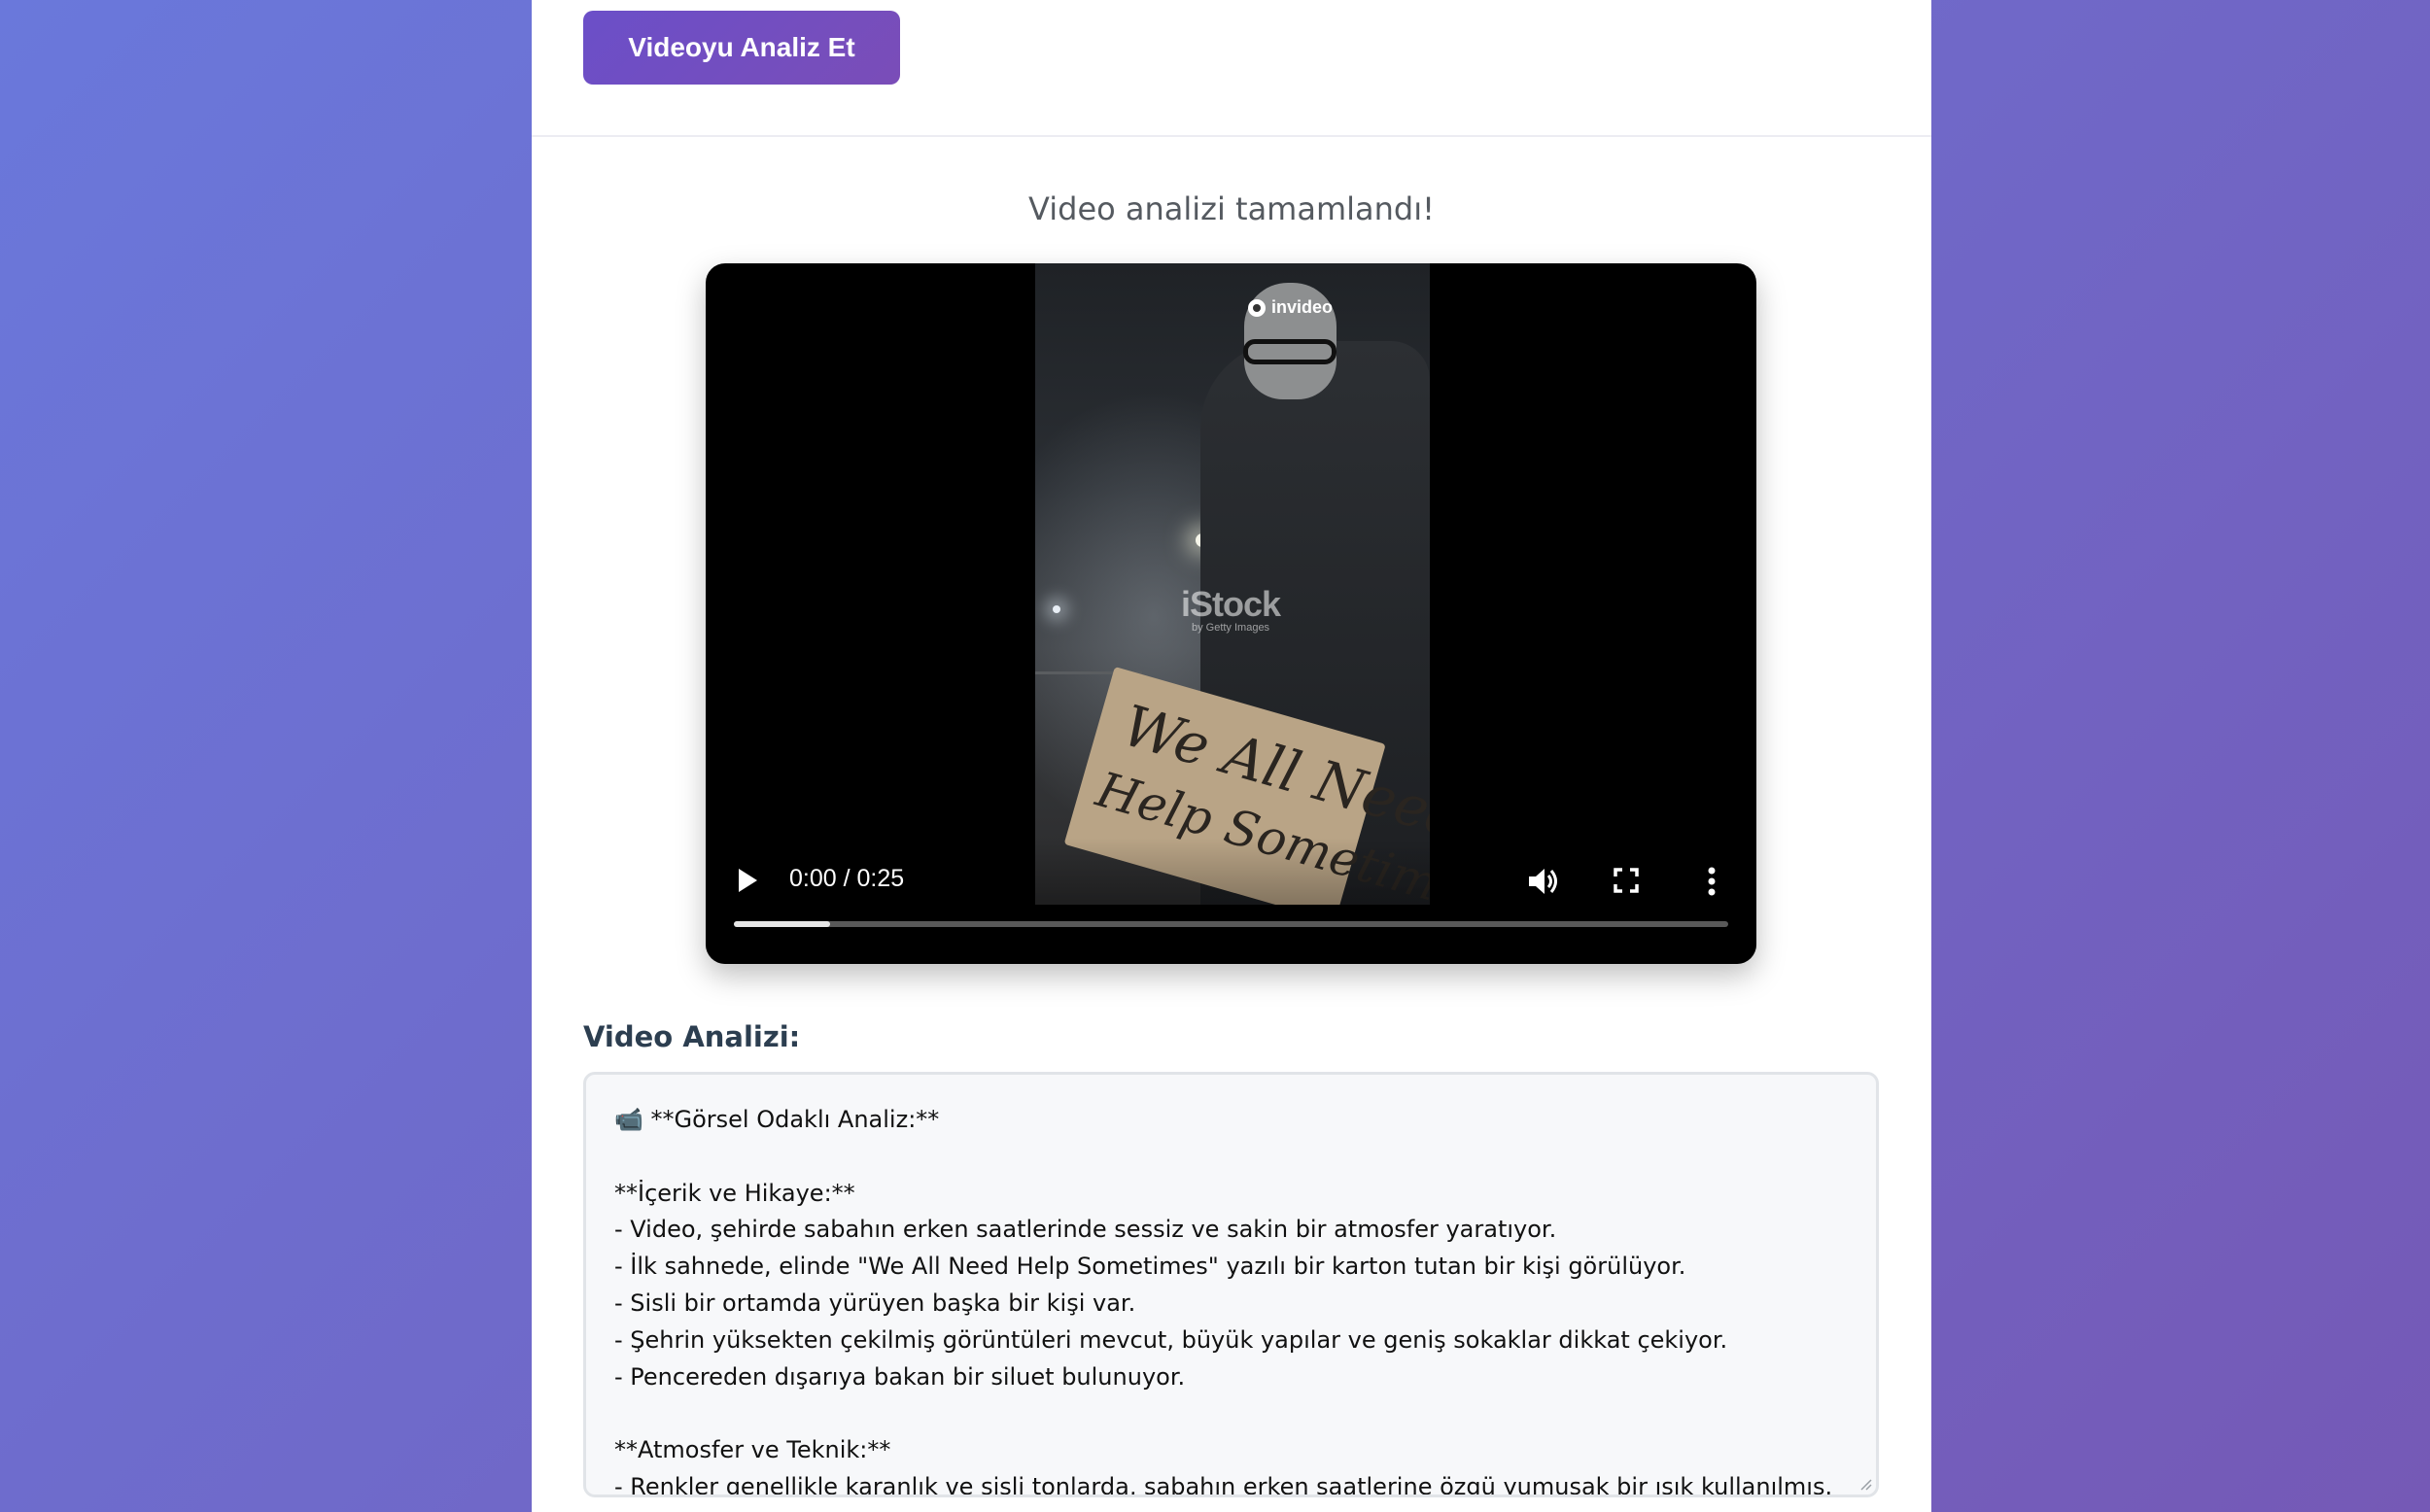 This screenshot has height=1512, width=2430. I want to click on resize-grip-icon, so click(1865, 1484).